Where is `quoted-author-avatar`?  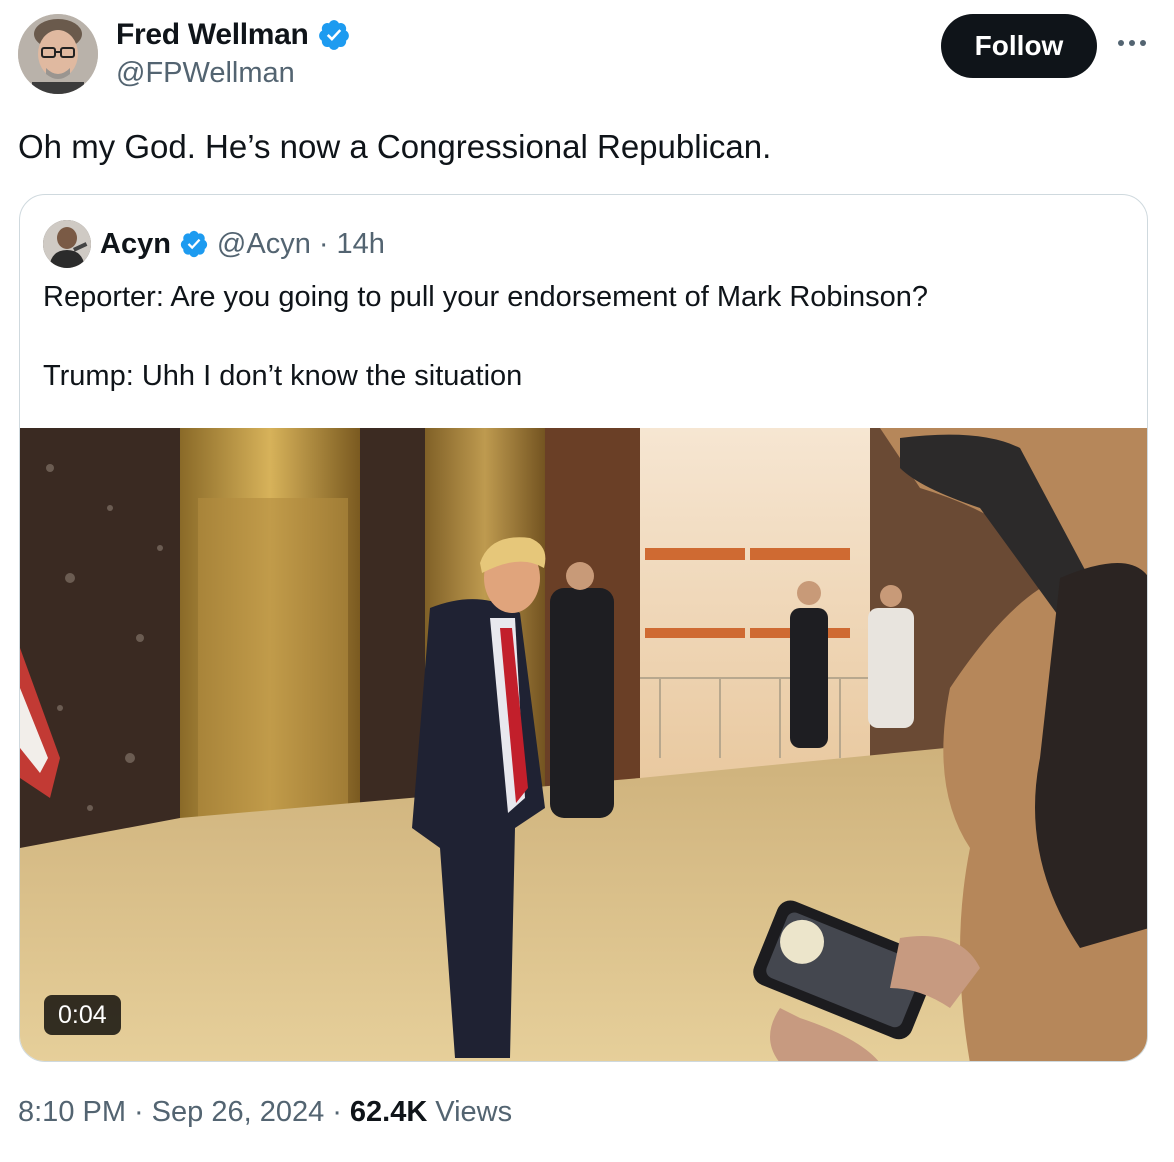 quoted-author-avatar is located at coordinates (67, 244).